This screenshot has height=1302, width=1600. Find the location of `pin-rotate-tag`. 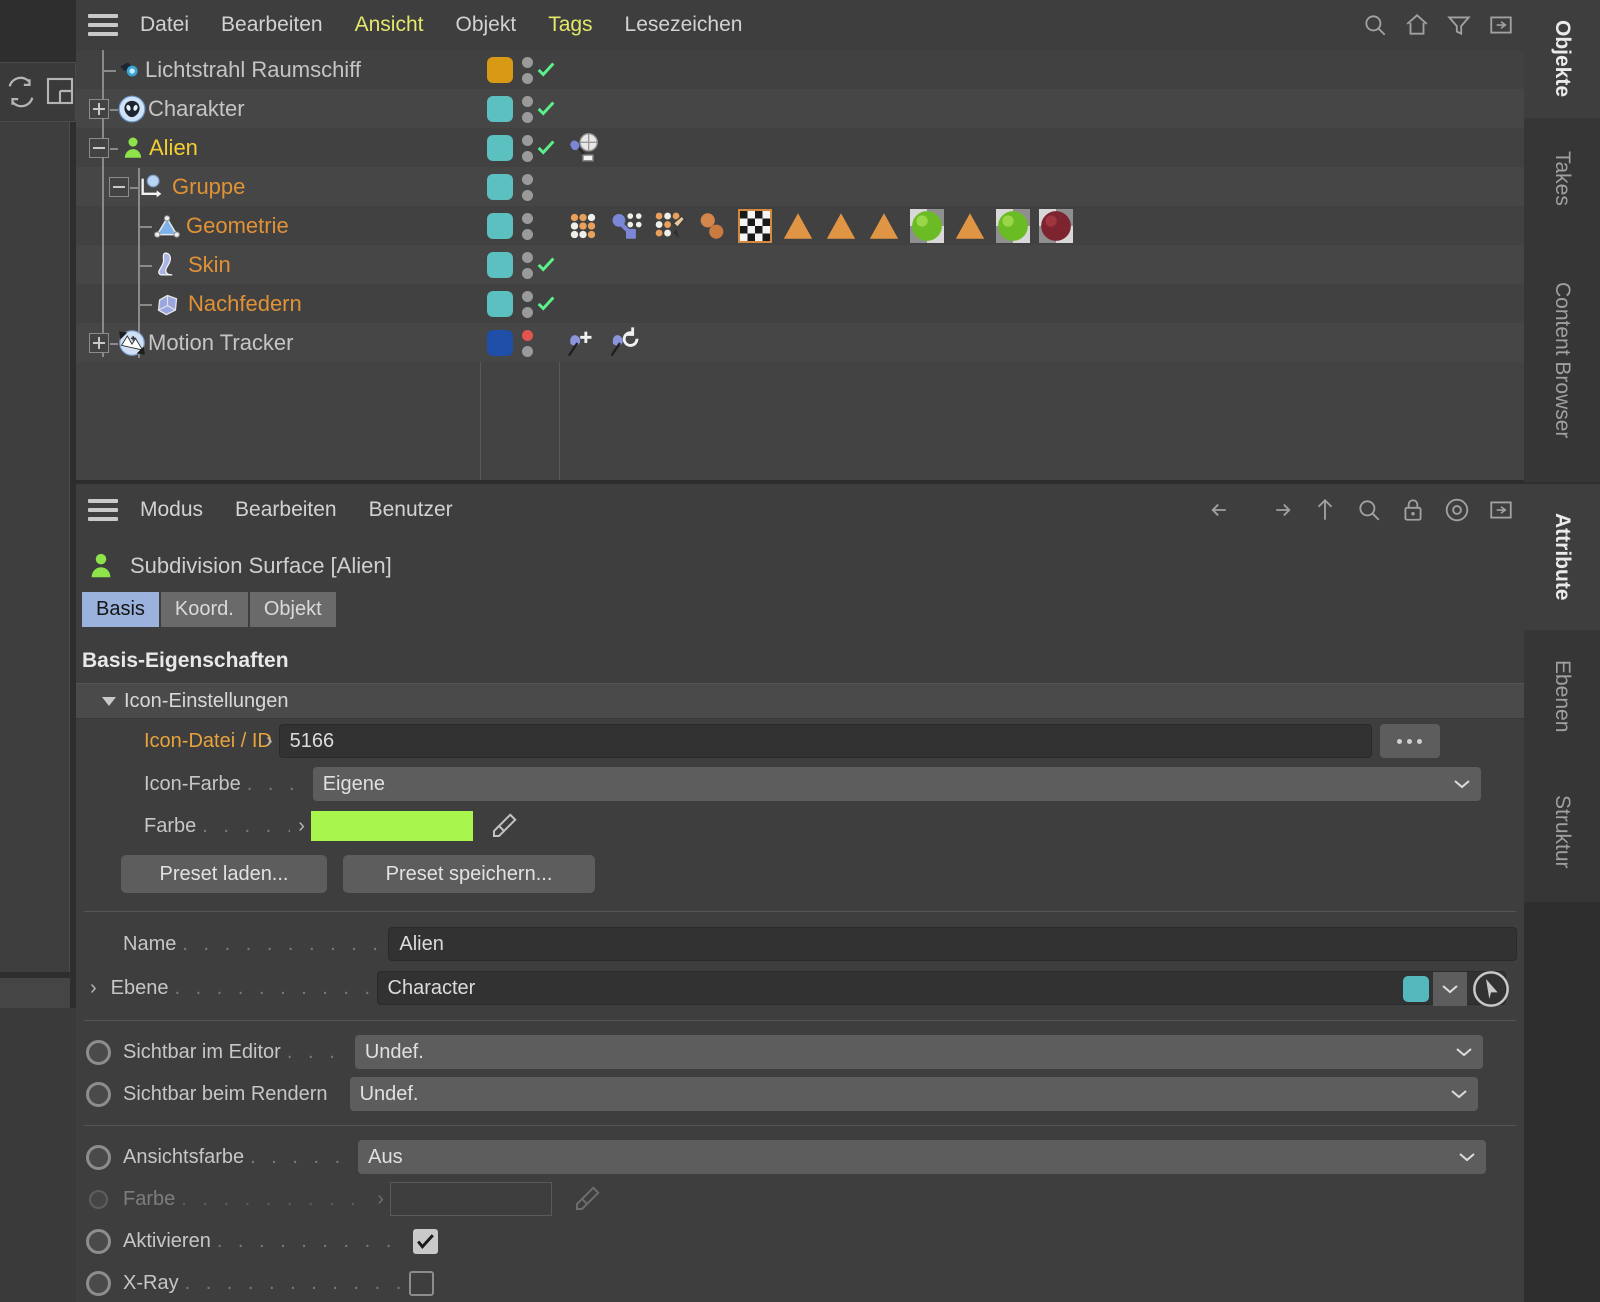

pin-rotate-tag is located at coordinates (627, 343).